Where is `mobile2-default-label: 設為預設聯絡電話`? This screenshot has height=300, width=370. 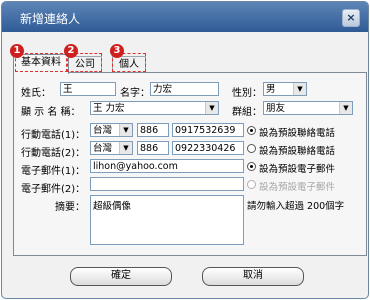
mobile2-default-label: 設為預設聯絡電話 is located at coordinates (297, 151).